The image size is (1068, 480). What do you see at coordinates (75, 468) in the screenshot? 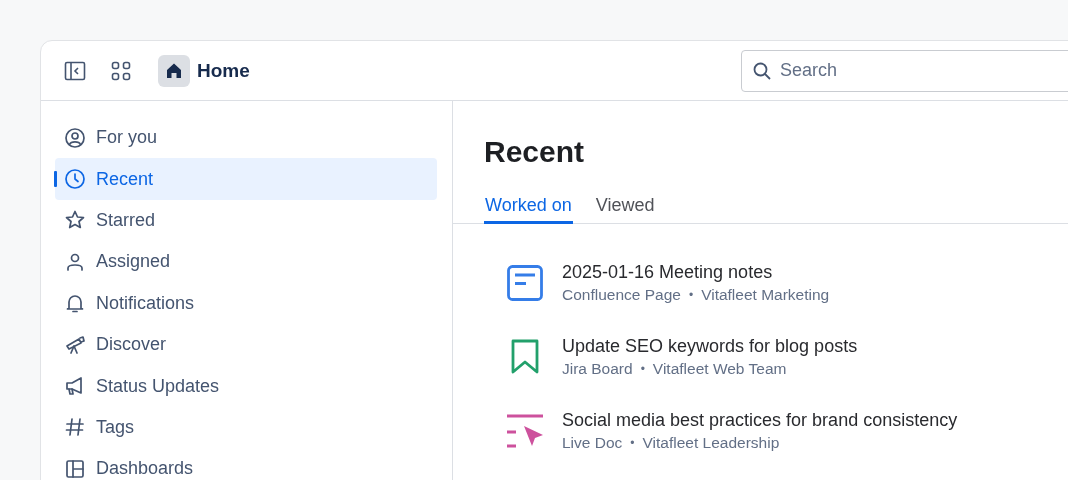
I see `dashboard-icon` at bounding box center [75, 468].